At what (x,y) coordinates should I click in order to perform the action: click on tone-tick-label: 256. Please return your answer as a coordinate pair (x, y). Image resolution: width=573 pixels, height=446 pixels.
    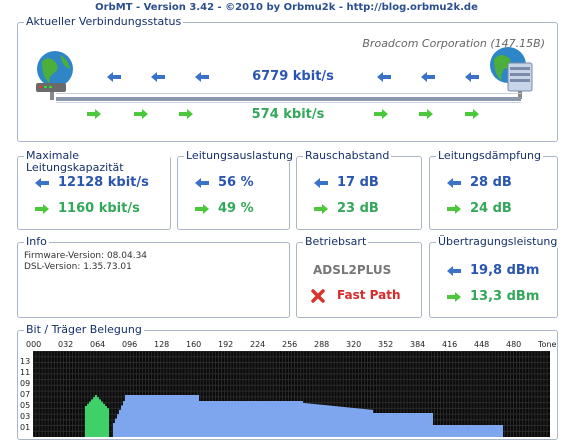
    Looking at the image, I should click on (290, 344).